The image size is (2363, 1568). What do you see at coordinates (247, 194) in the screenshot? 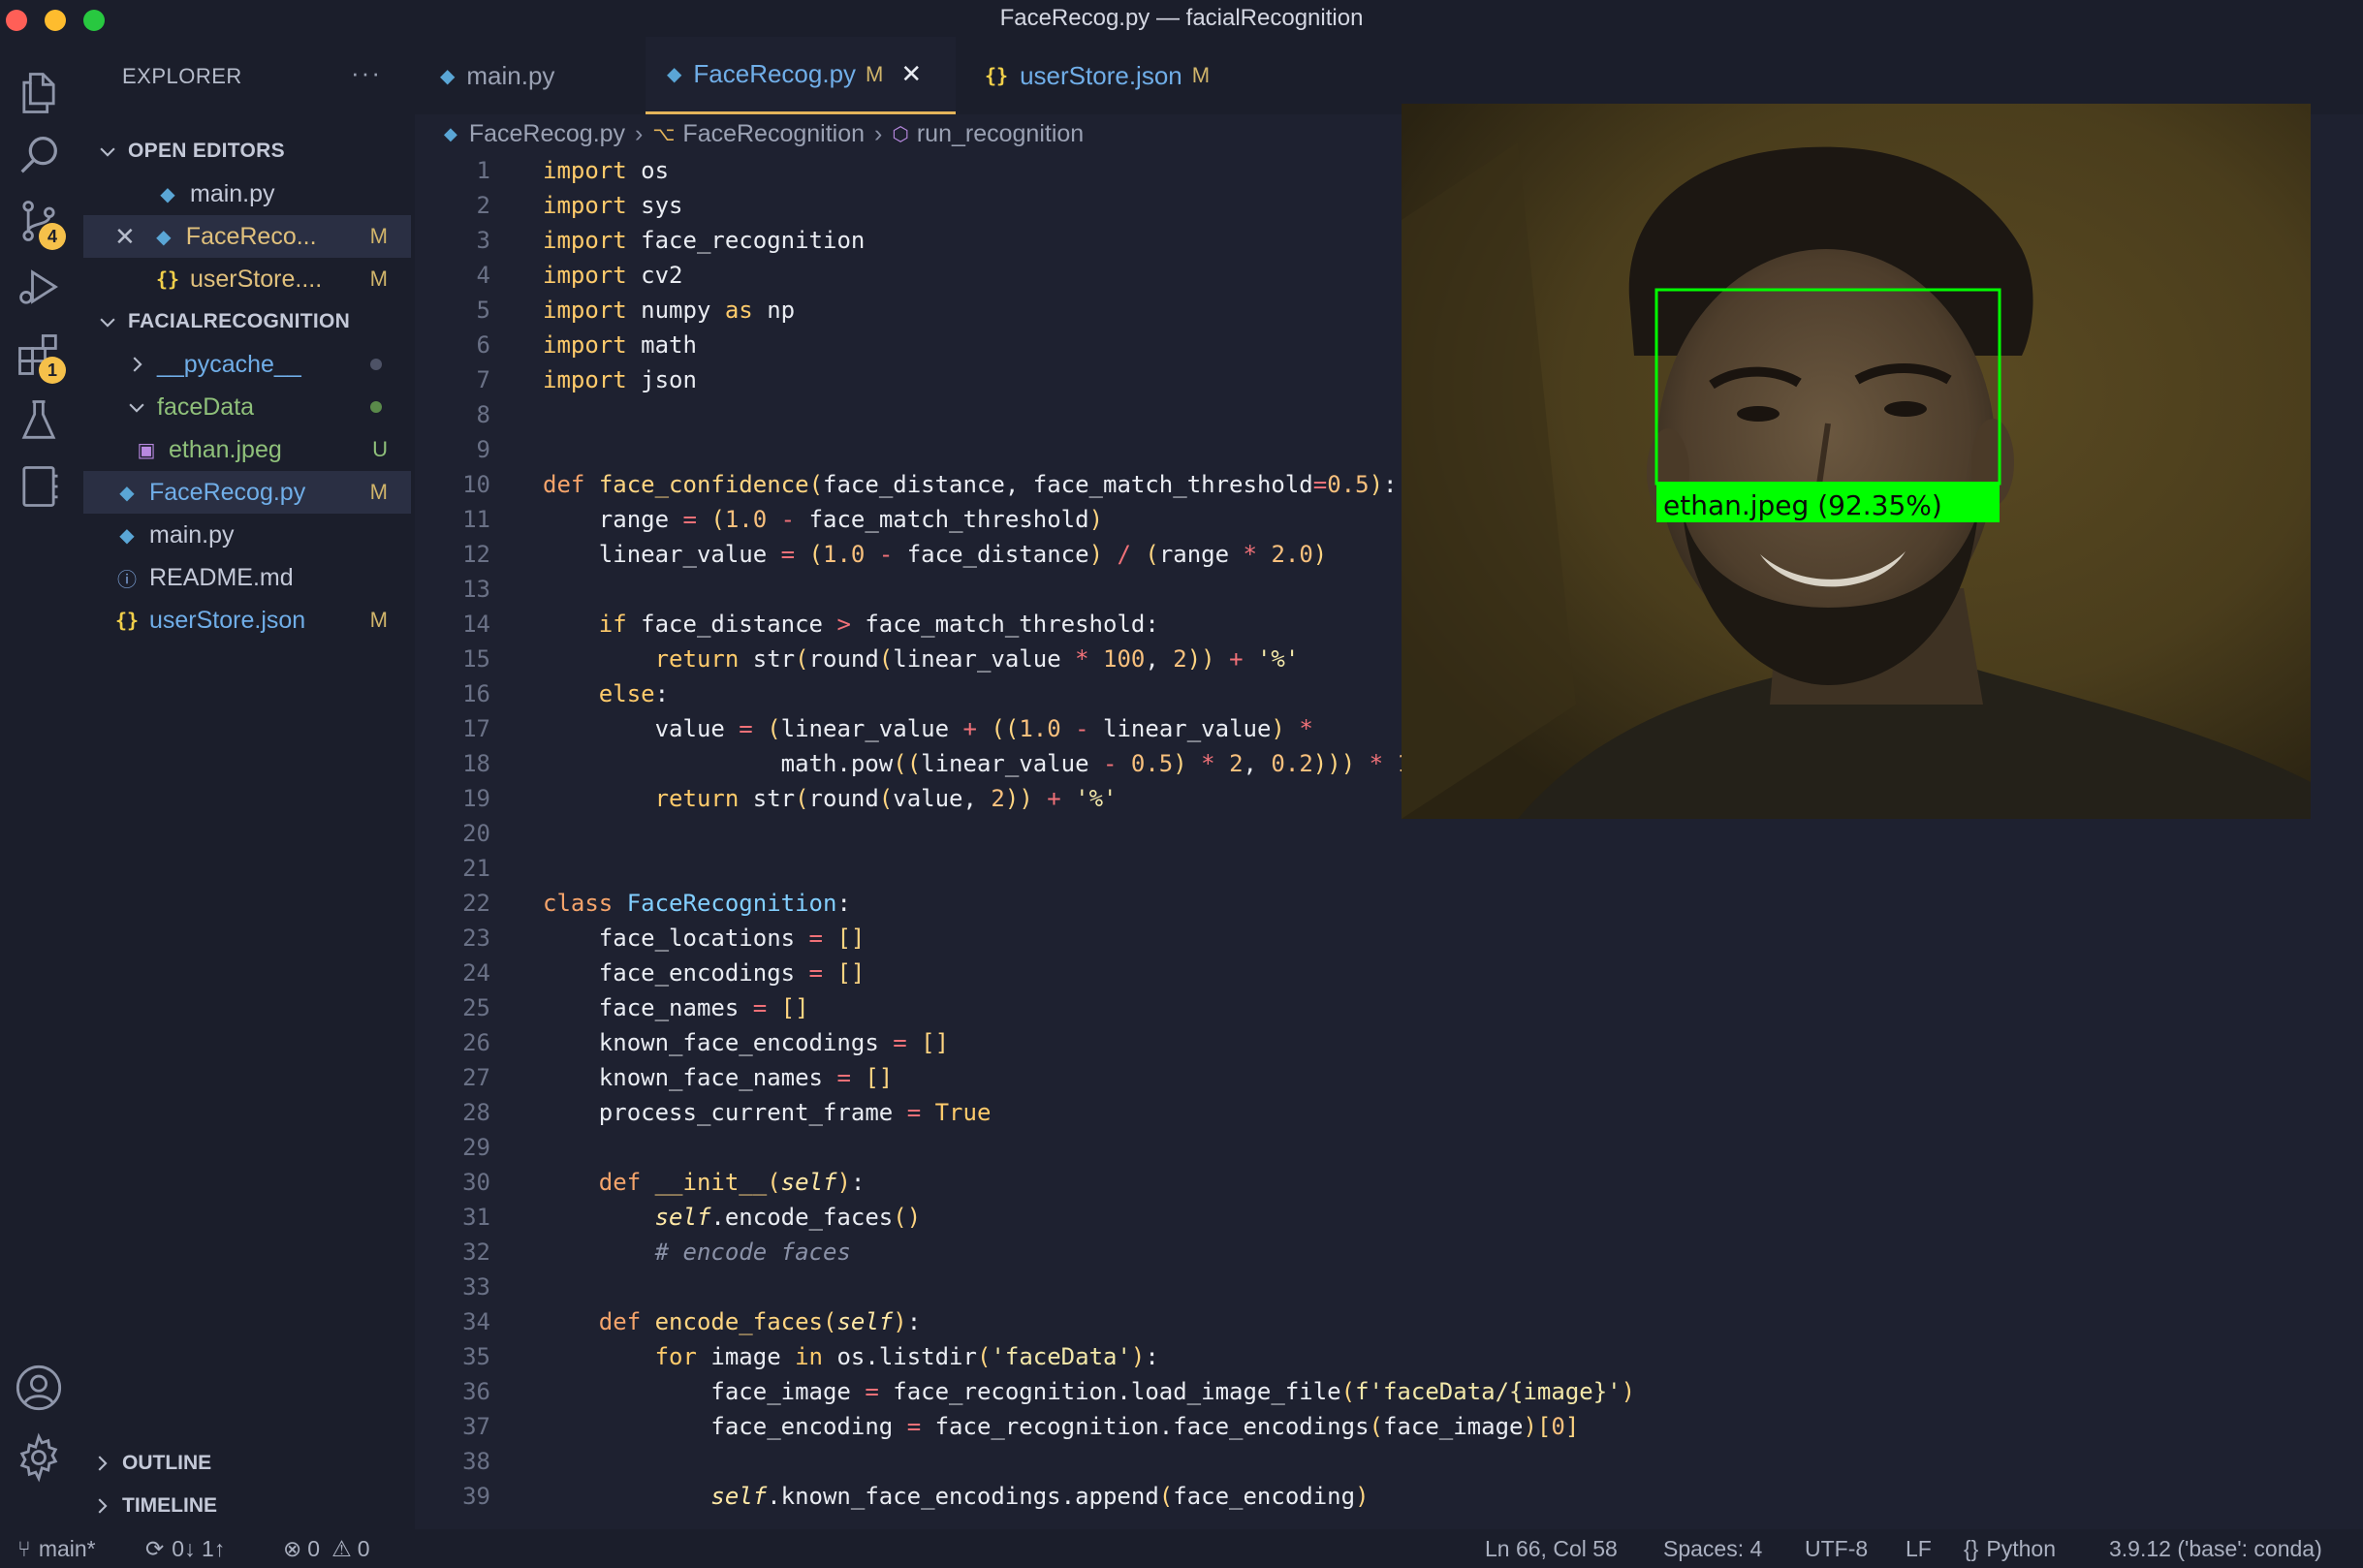
I see `open-editor-item: ◆ main.py` at bounding box center [247, 194].